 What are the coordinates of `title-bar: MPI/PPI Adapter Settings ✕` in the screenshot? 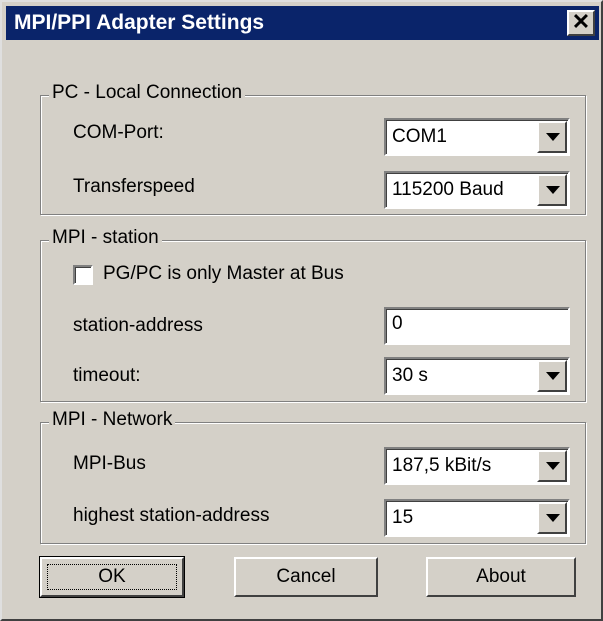 It's located at (302, 23).